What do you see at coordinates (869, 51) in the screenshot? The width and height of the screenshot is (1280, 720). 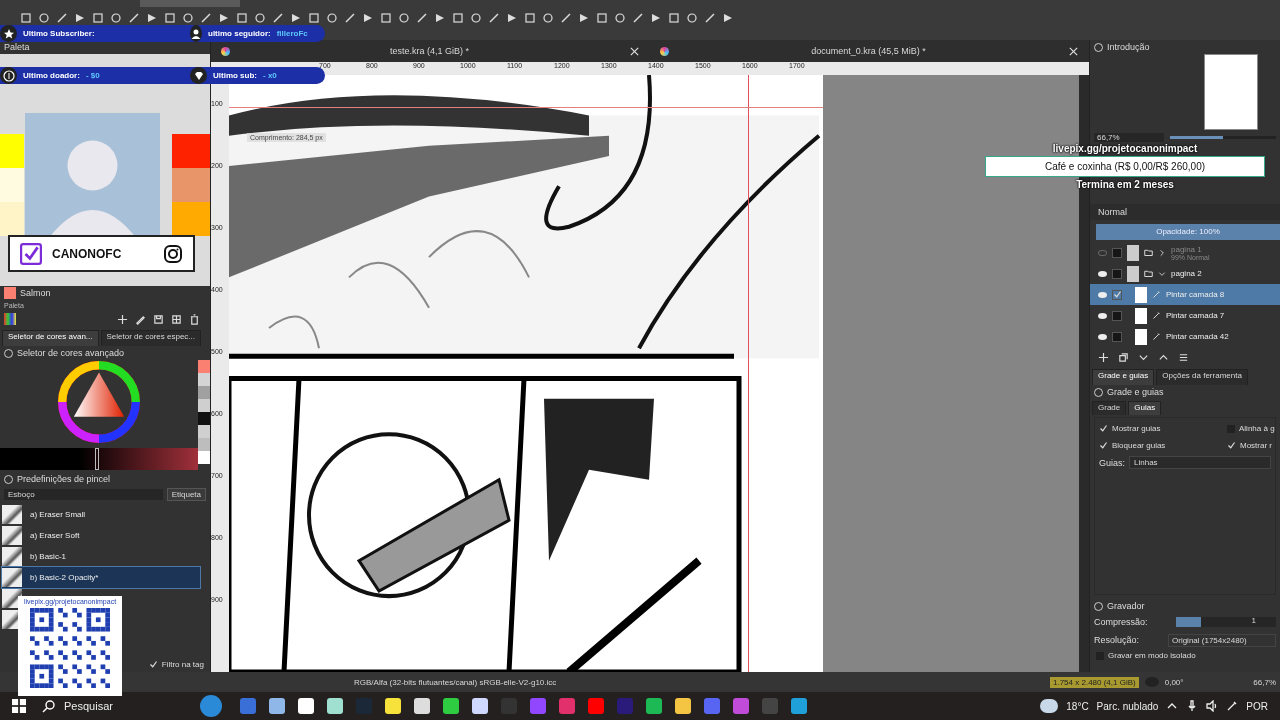 I see `document-tab: document_0.kra (45,5 MiB) *` at bounding box center [869, 51].